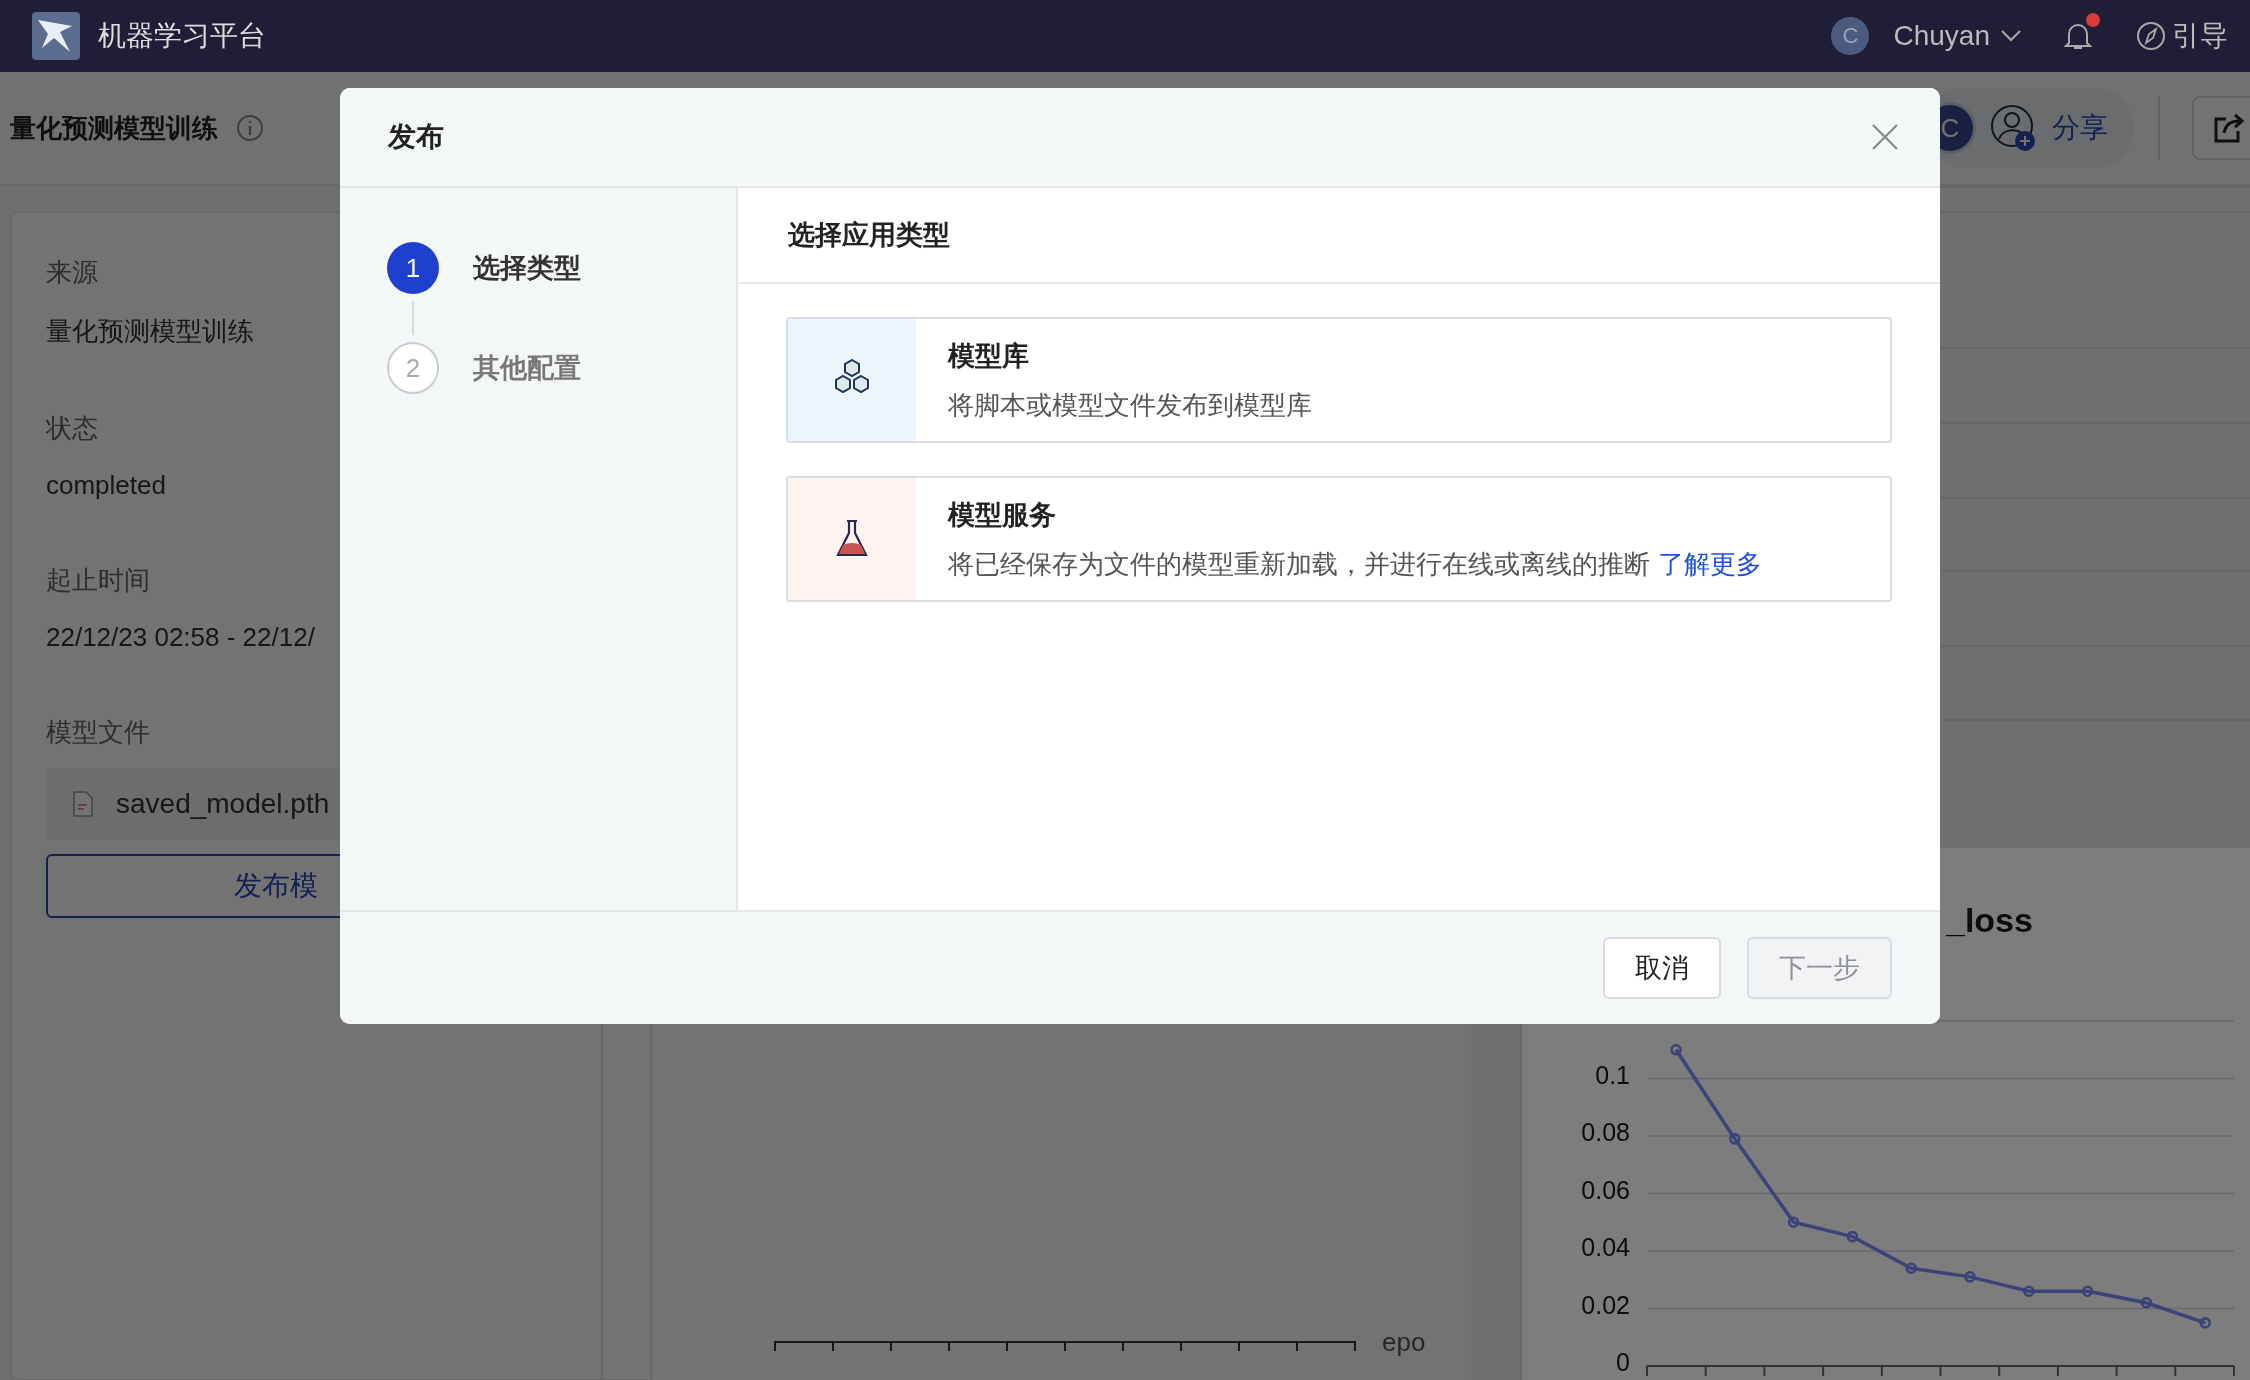 This screenshot has height=1380, width=2250. I want to click on step-label: 选择类型, so click(527, 268).